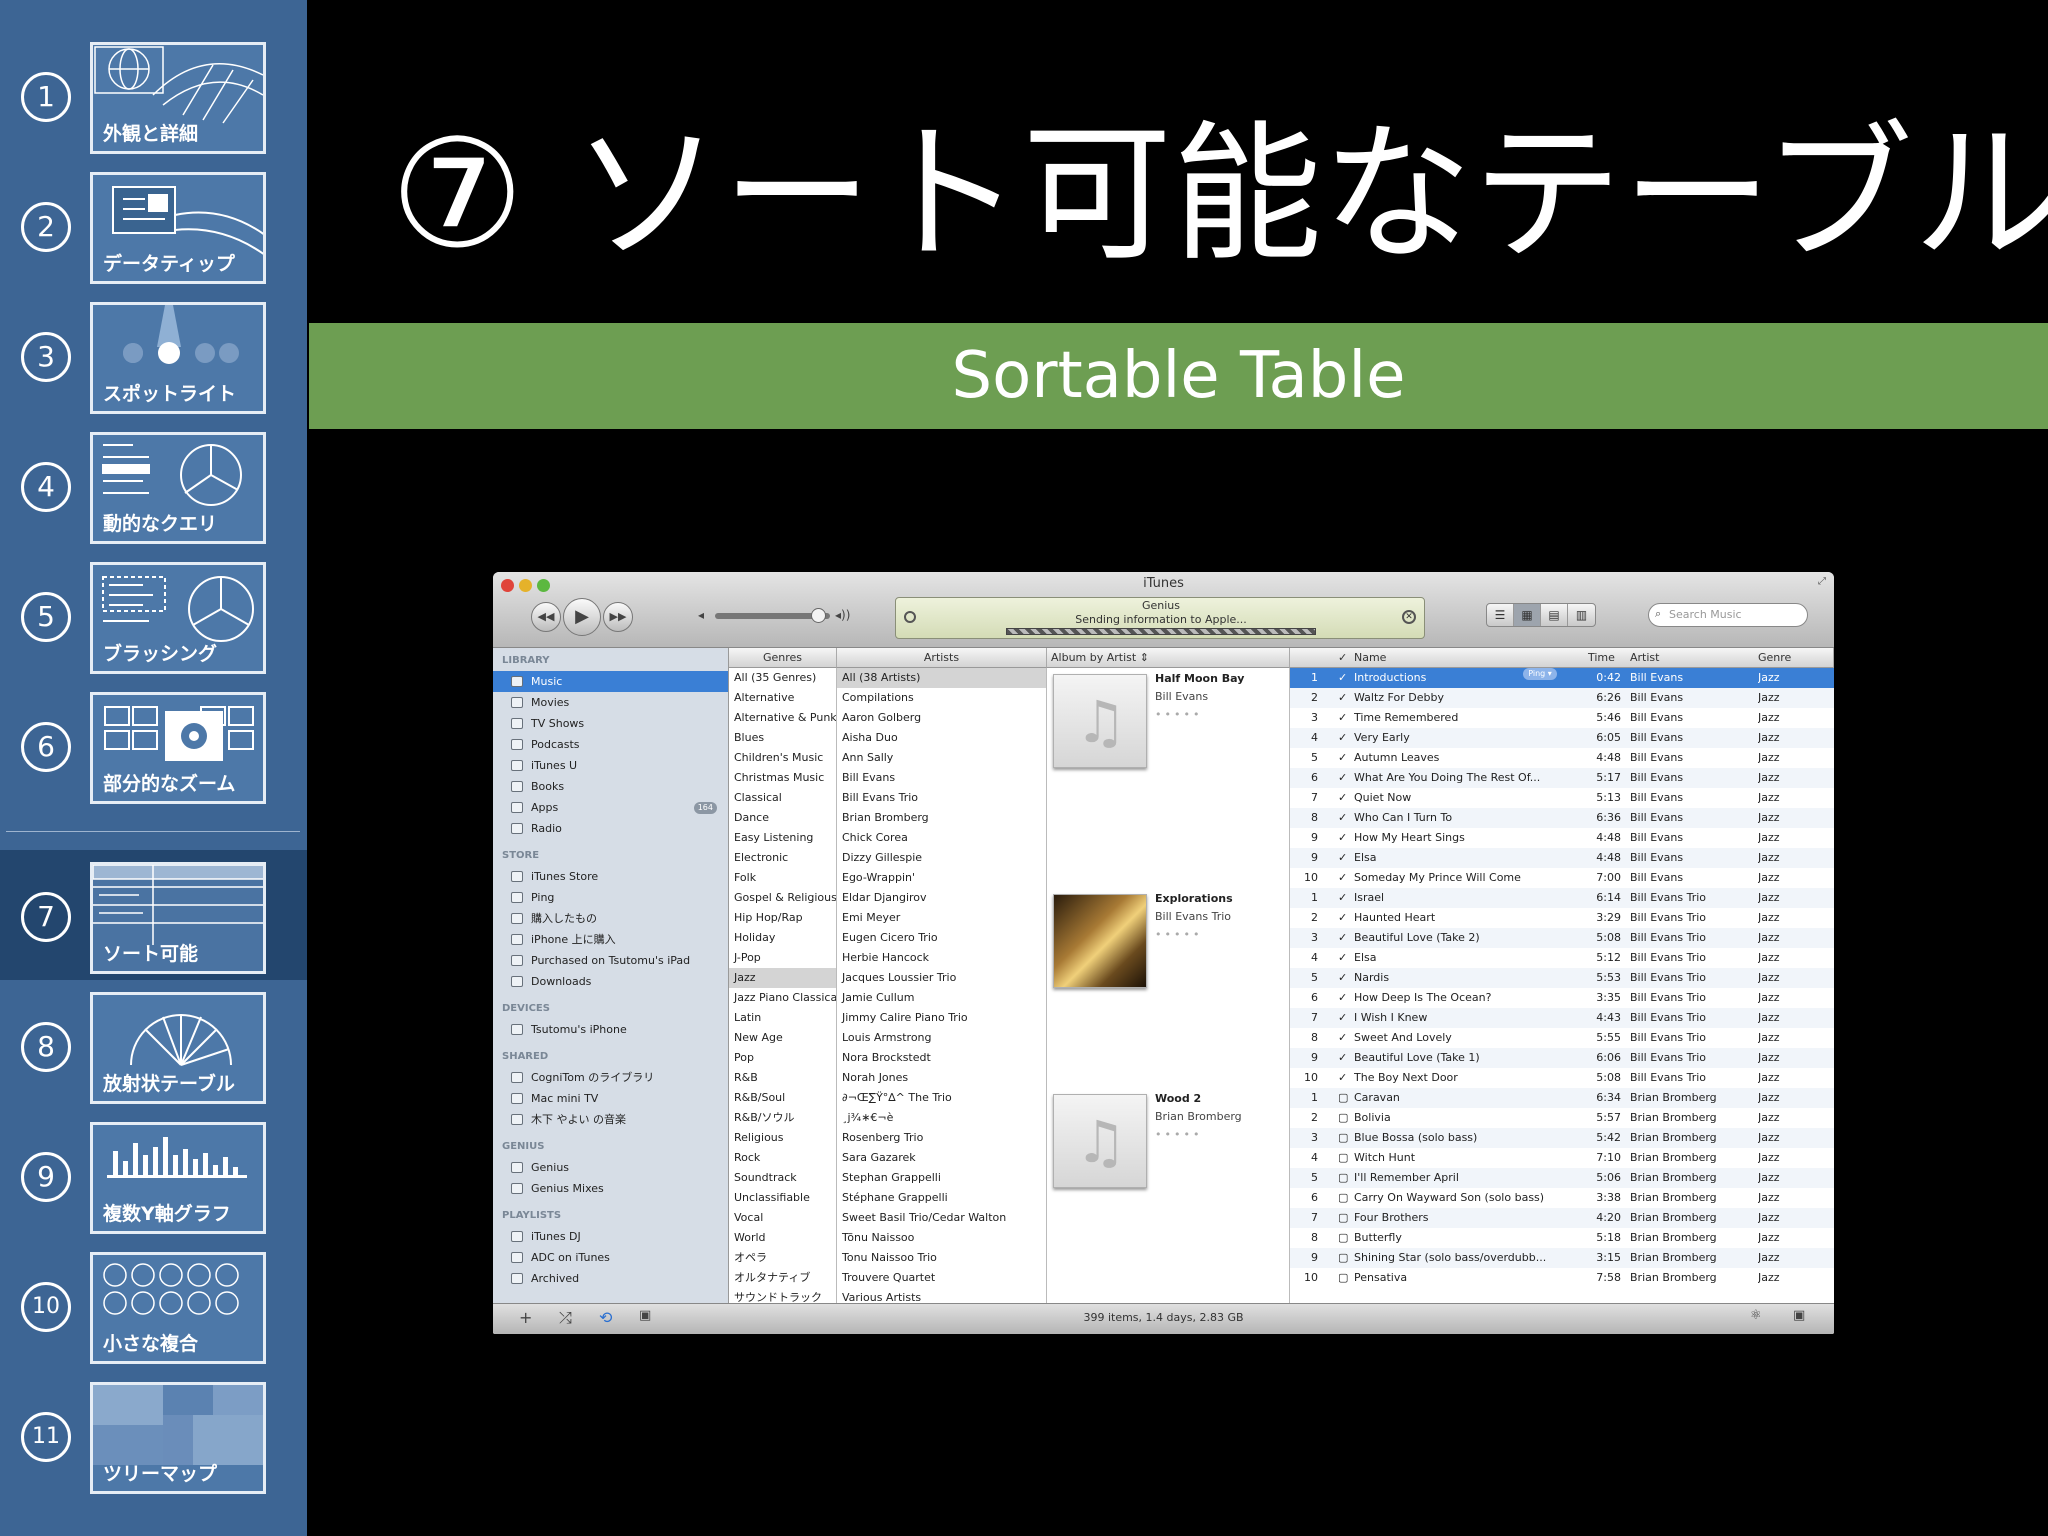  Describe the element at coordinates (610, 1119) in the screenshot. I see `sidebar-item: 木下 やよい の音楽` at that location.